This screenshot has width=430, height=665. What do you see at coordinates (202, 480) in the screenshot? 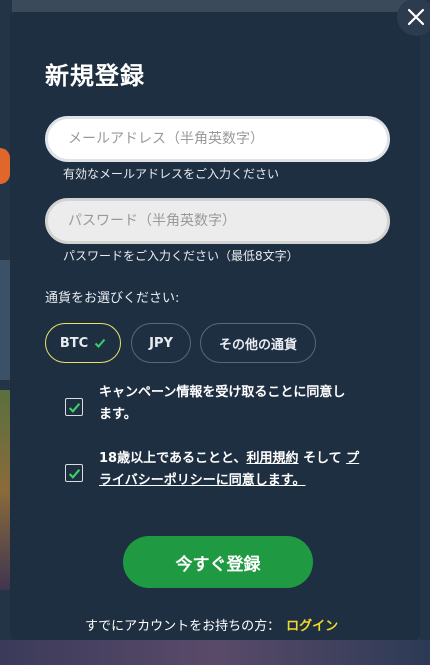
I see `privacy-link: ライバシーポリシーに同意します。` at bounding box center [202, 480].